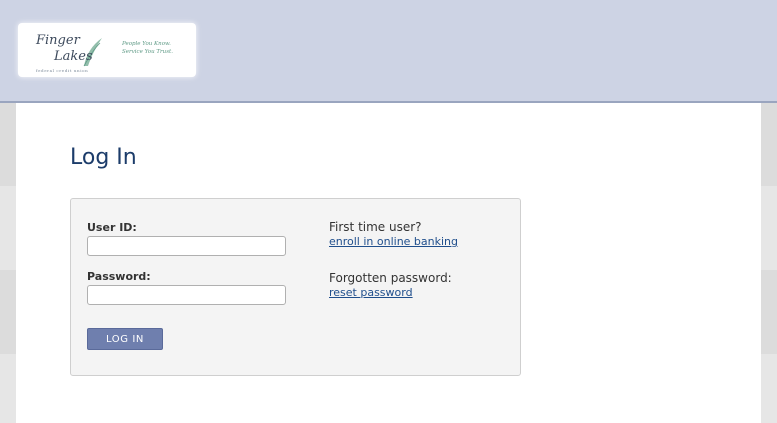 The image size is (777, 423). What do you see at coordinates (186, 295) in the screenshot?
I see `password-input` at bounding box center [186, 295].